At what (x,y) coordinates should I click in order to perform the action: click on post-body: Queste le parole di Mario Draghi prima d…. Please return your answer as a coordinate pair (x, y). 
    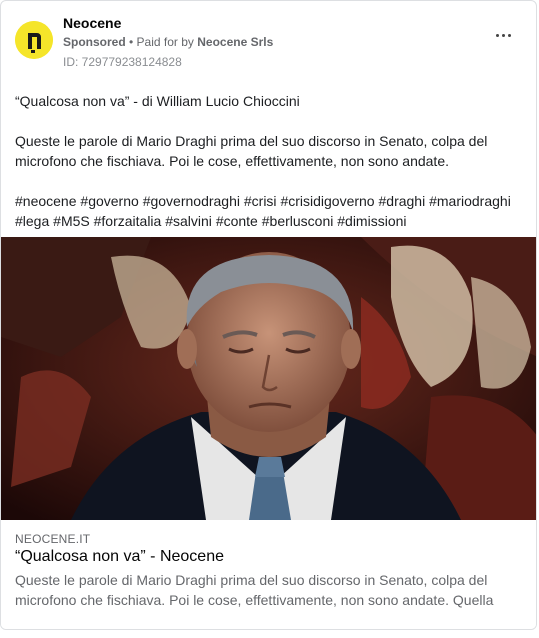
    Looking at the image, I should click on (251, 151).